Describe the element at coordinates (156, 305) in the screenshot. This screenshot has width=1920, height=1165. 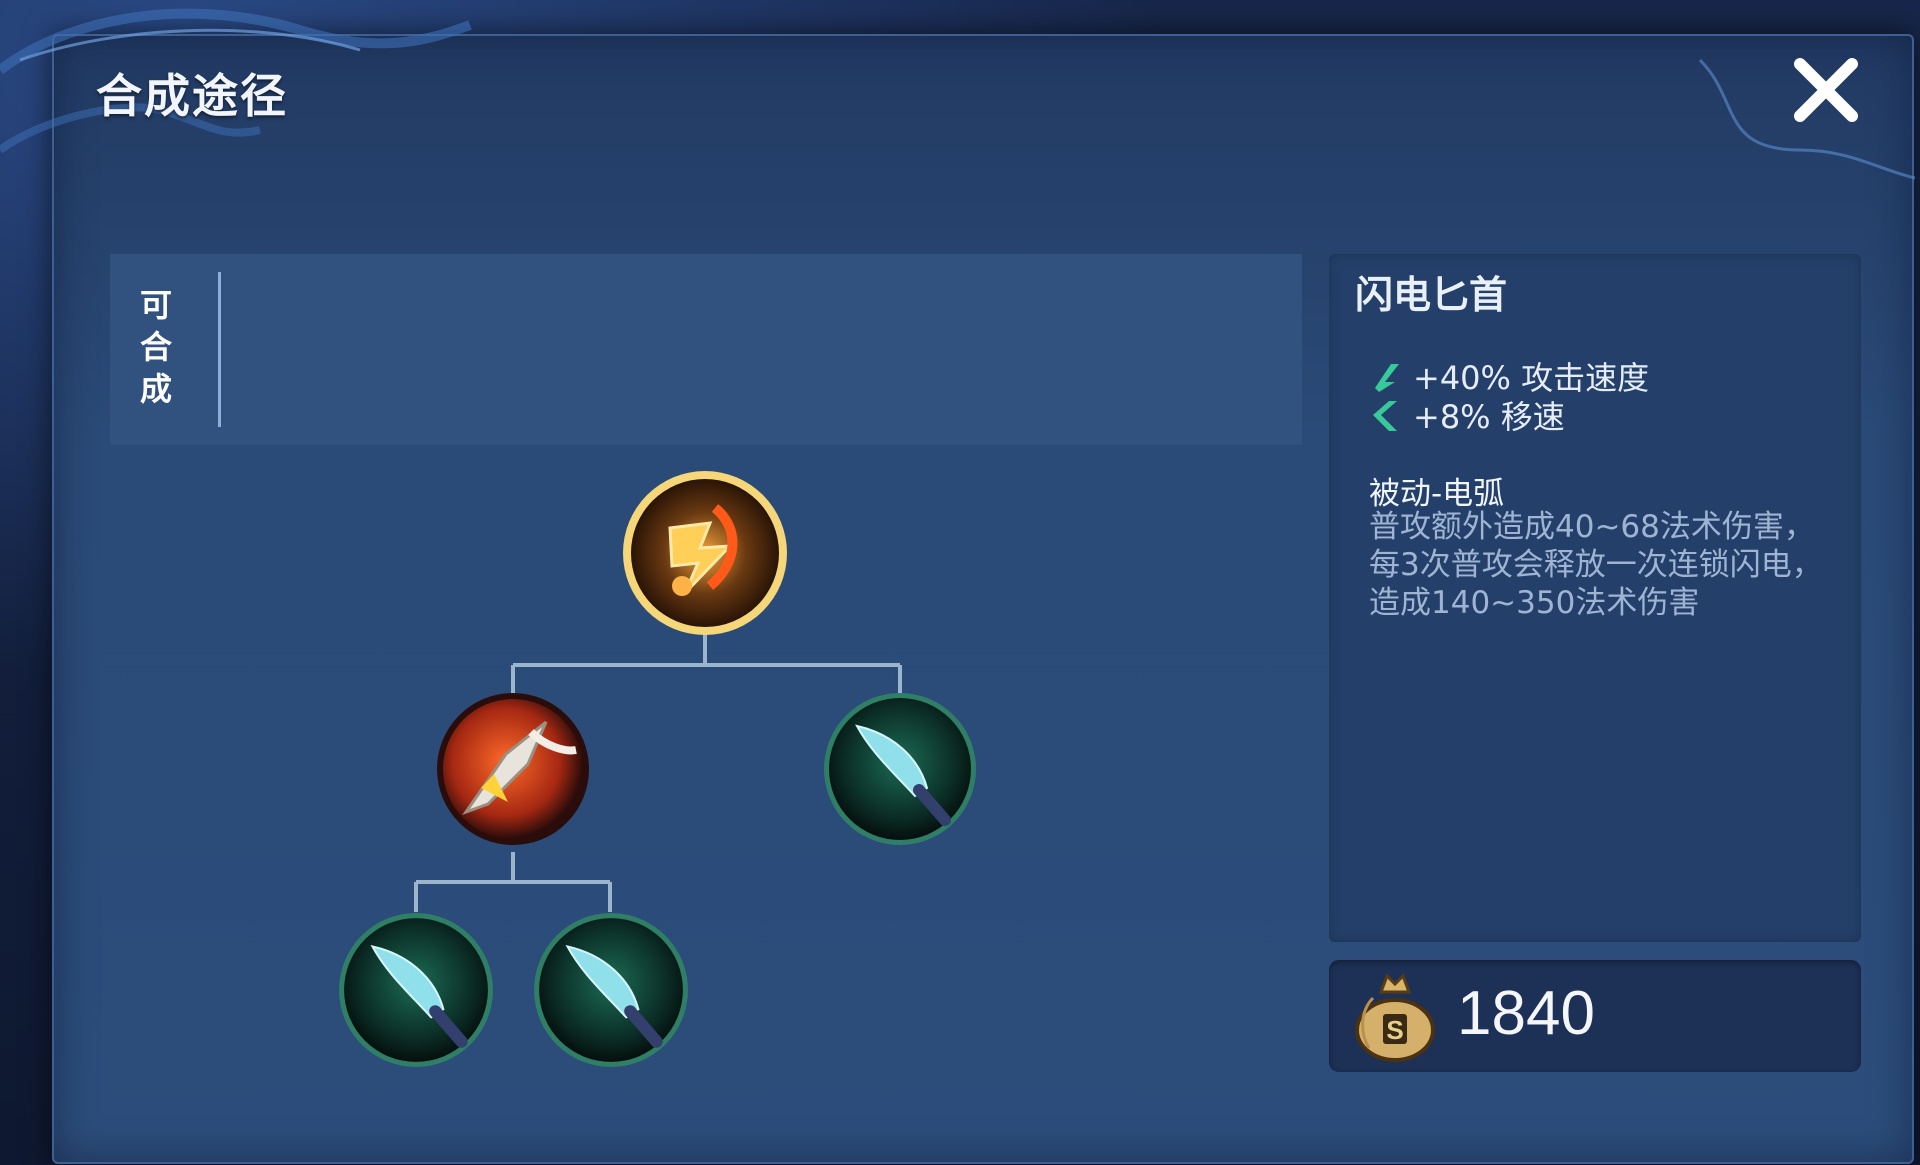
I see `label-char: 可` at that location.